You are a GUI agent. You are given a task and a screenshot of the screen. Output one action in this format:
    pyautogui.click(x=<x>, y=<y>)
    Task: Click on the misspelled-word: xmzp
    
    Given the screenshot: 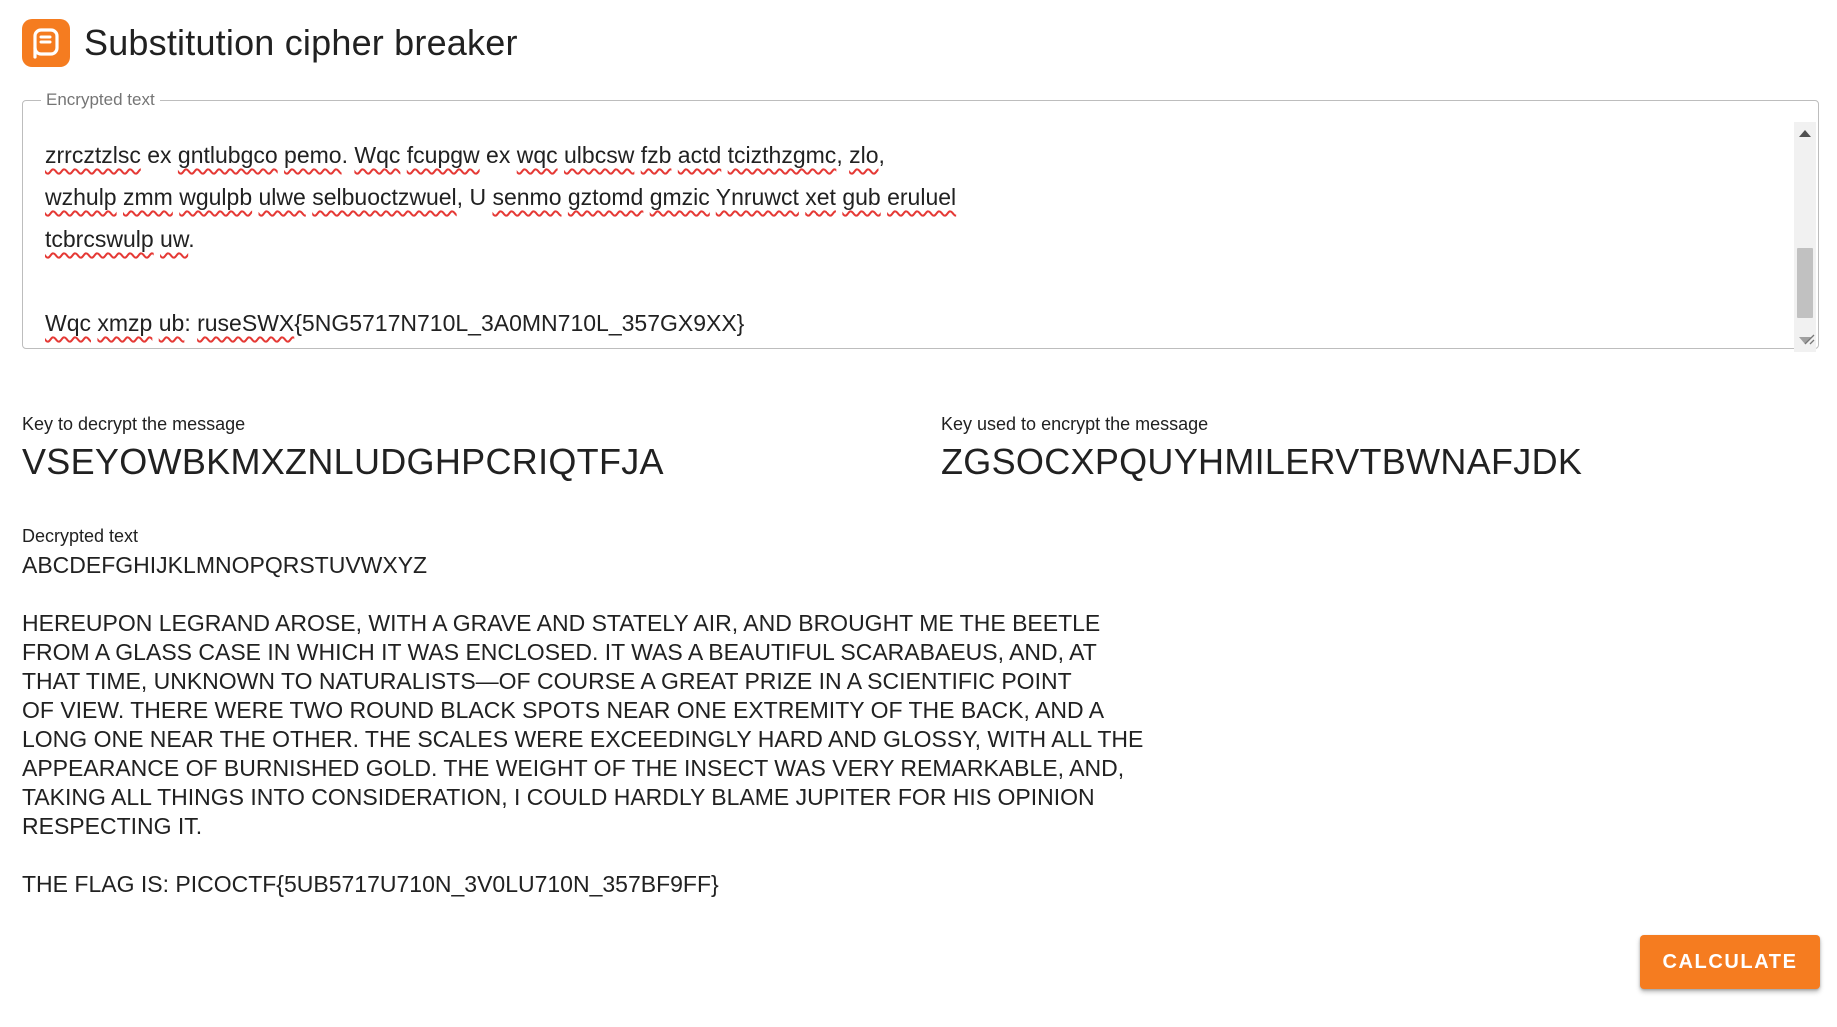 What is the action you would take?
    pyautogui.click(x=125, y=323)
    